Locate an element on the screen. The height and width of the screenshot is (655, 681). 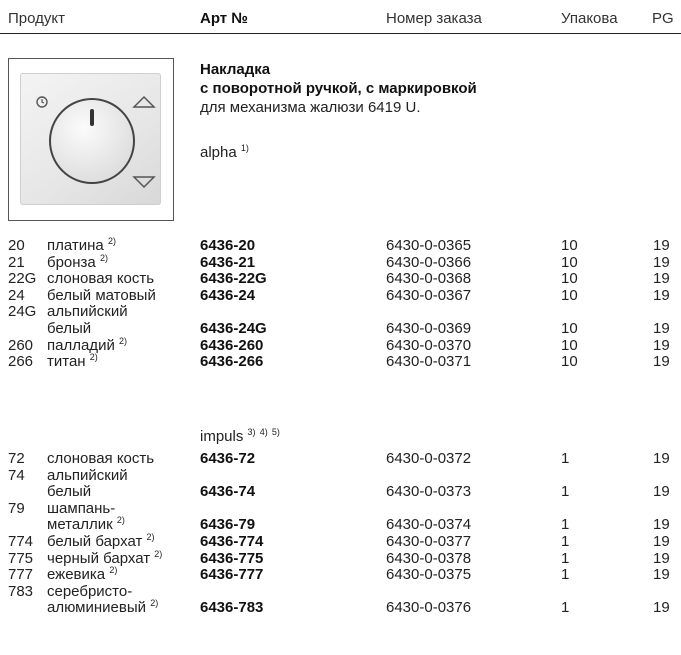
table-row: 777 ежевика 2) 6436-777 6430-0-0375 1 19 is located at coordinates (340, 574).